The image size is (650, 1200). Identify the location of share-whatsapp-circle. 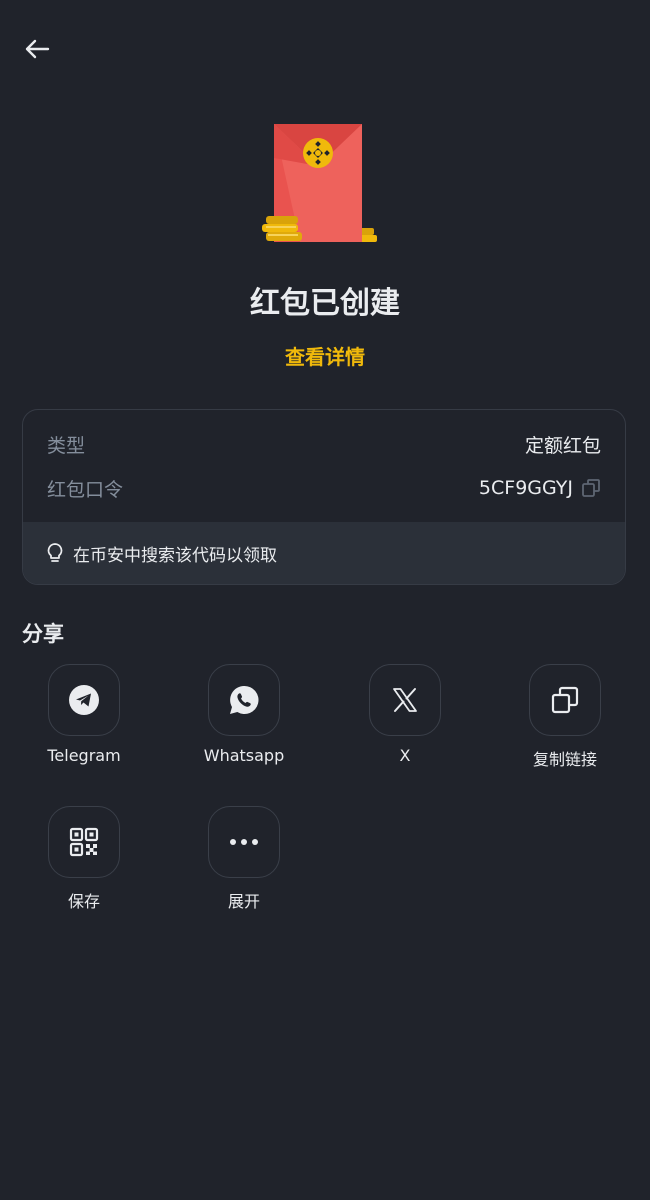
(244, 700).